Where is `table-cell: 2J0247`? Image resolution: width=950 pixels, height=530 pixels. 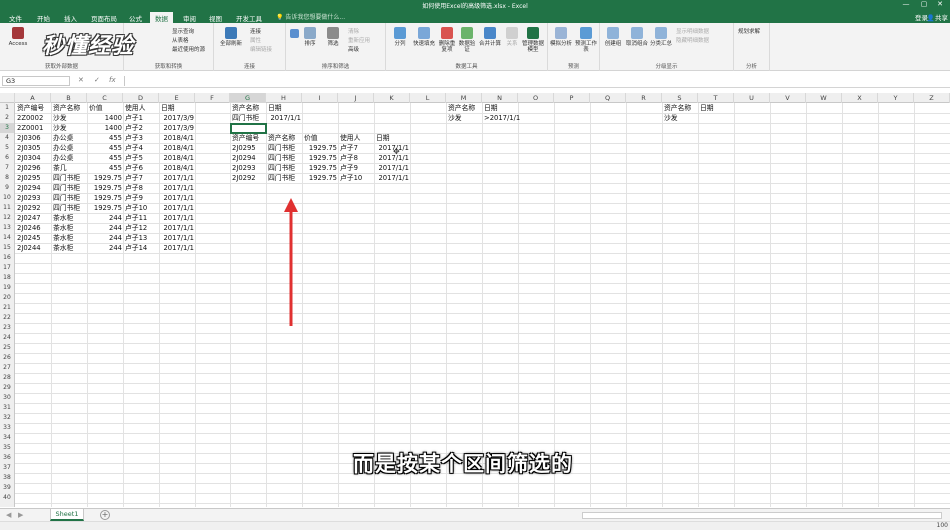
table-cell: 2J0247 is located at coordinates (29, 218).